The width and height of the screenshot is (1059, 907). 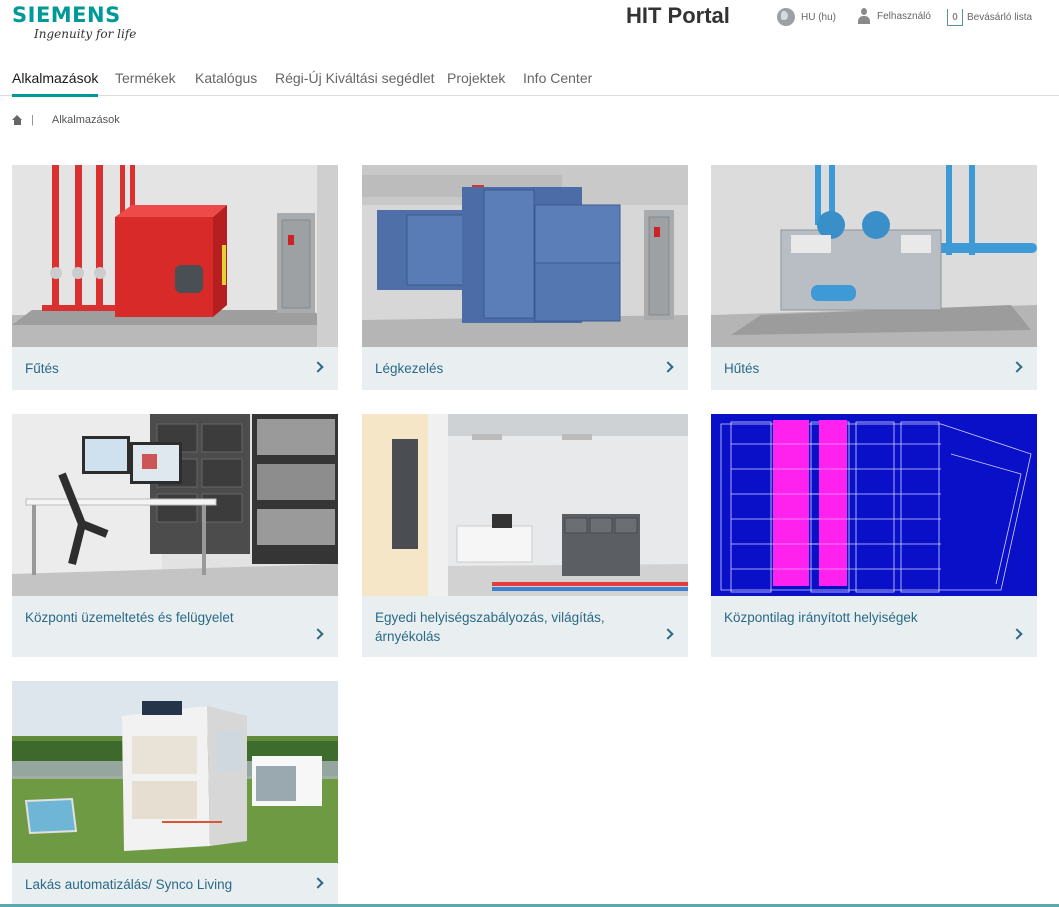 I want to click on home-icon, so click(x=17, y=120).